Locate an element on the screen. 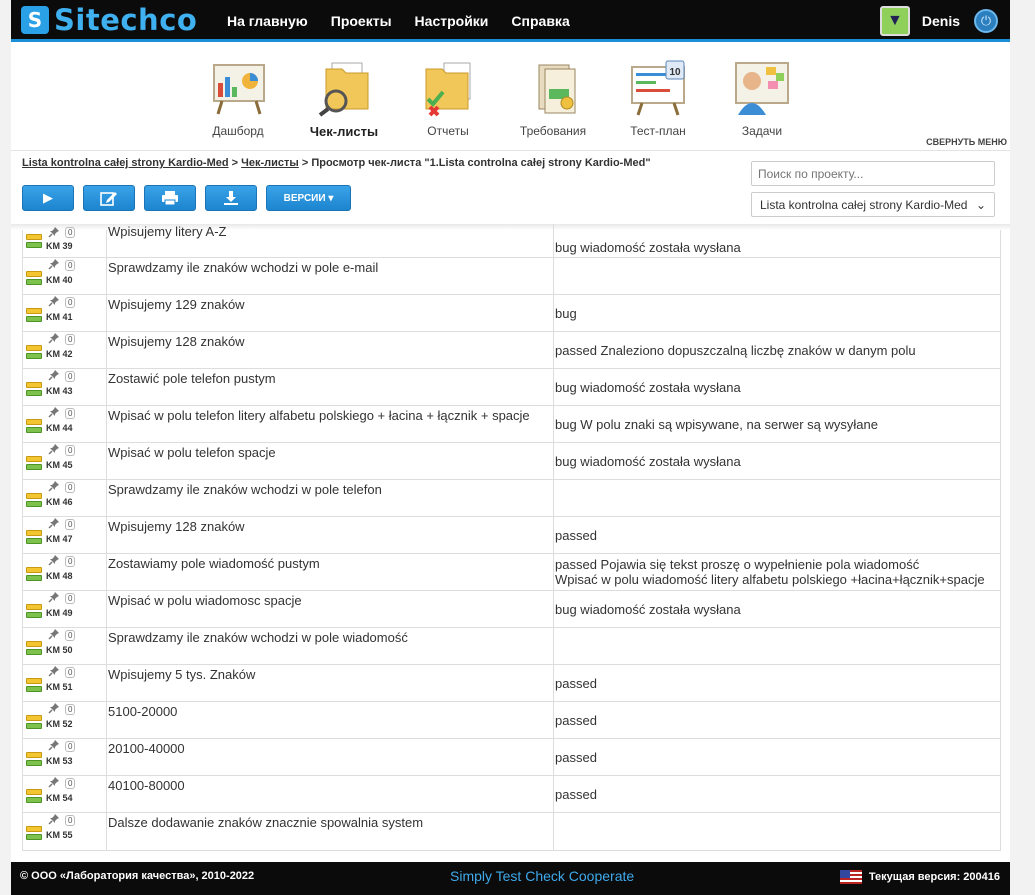 The height and width of the screenshot is (895, 1035). table-row: 0 KM 54 40100-80000 passed is located at coordinates (511, 794).